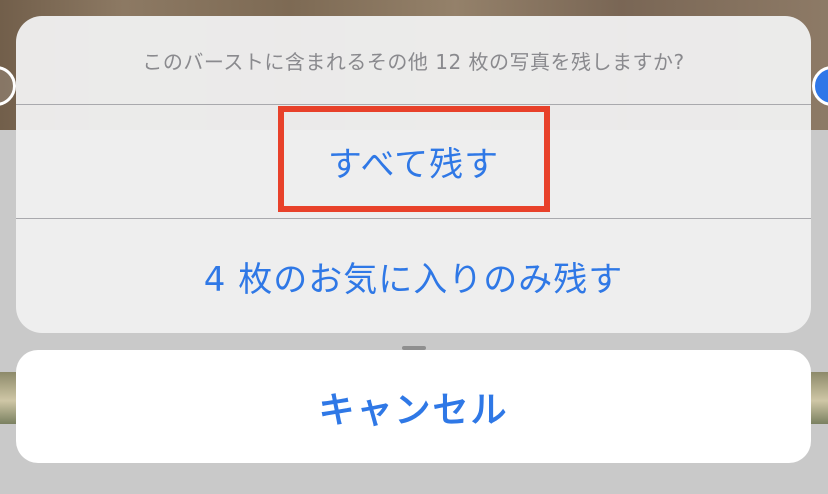  What do you see at coordinates (413, 61) in the screenshot?
I see `action-sheet-message: このバーストに含まれるその他 12 枚の写真を残しますか?` at bounding box center [413, 61].